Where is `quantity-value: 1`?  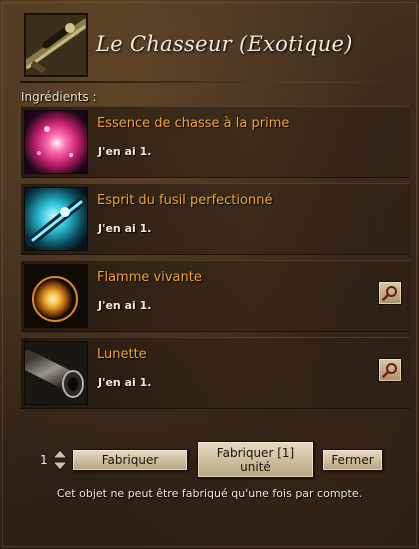
quantity-value: 1 is located at coordinates (44, 460).